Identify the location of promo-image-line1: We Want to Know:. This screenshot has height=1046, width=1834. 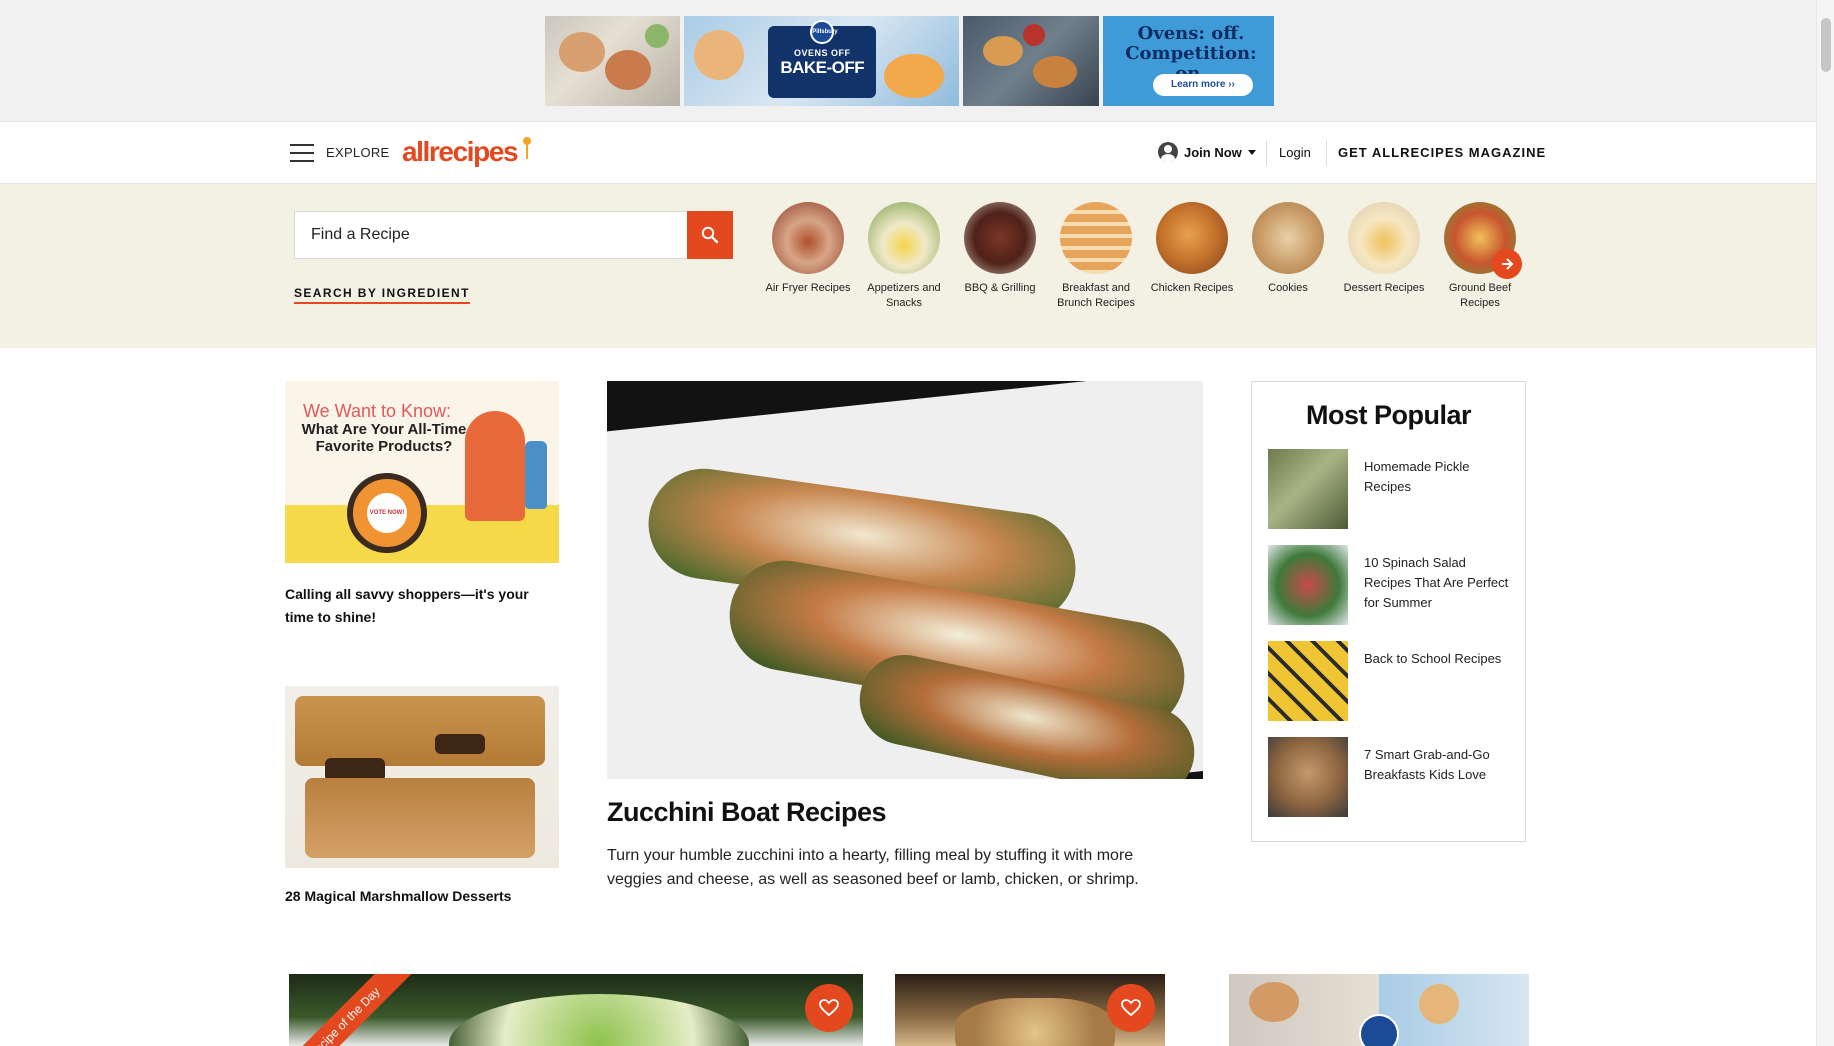
(377, 411).